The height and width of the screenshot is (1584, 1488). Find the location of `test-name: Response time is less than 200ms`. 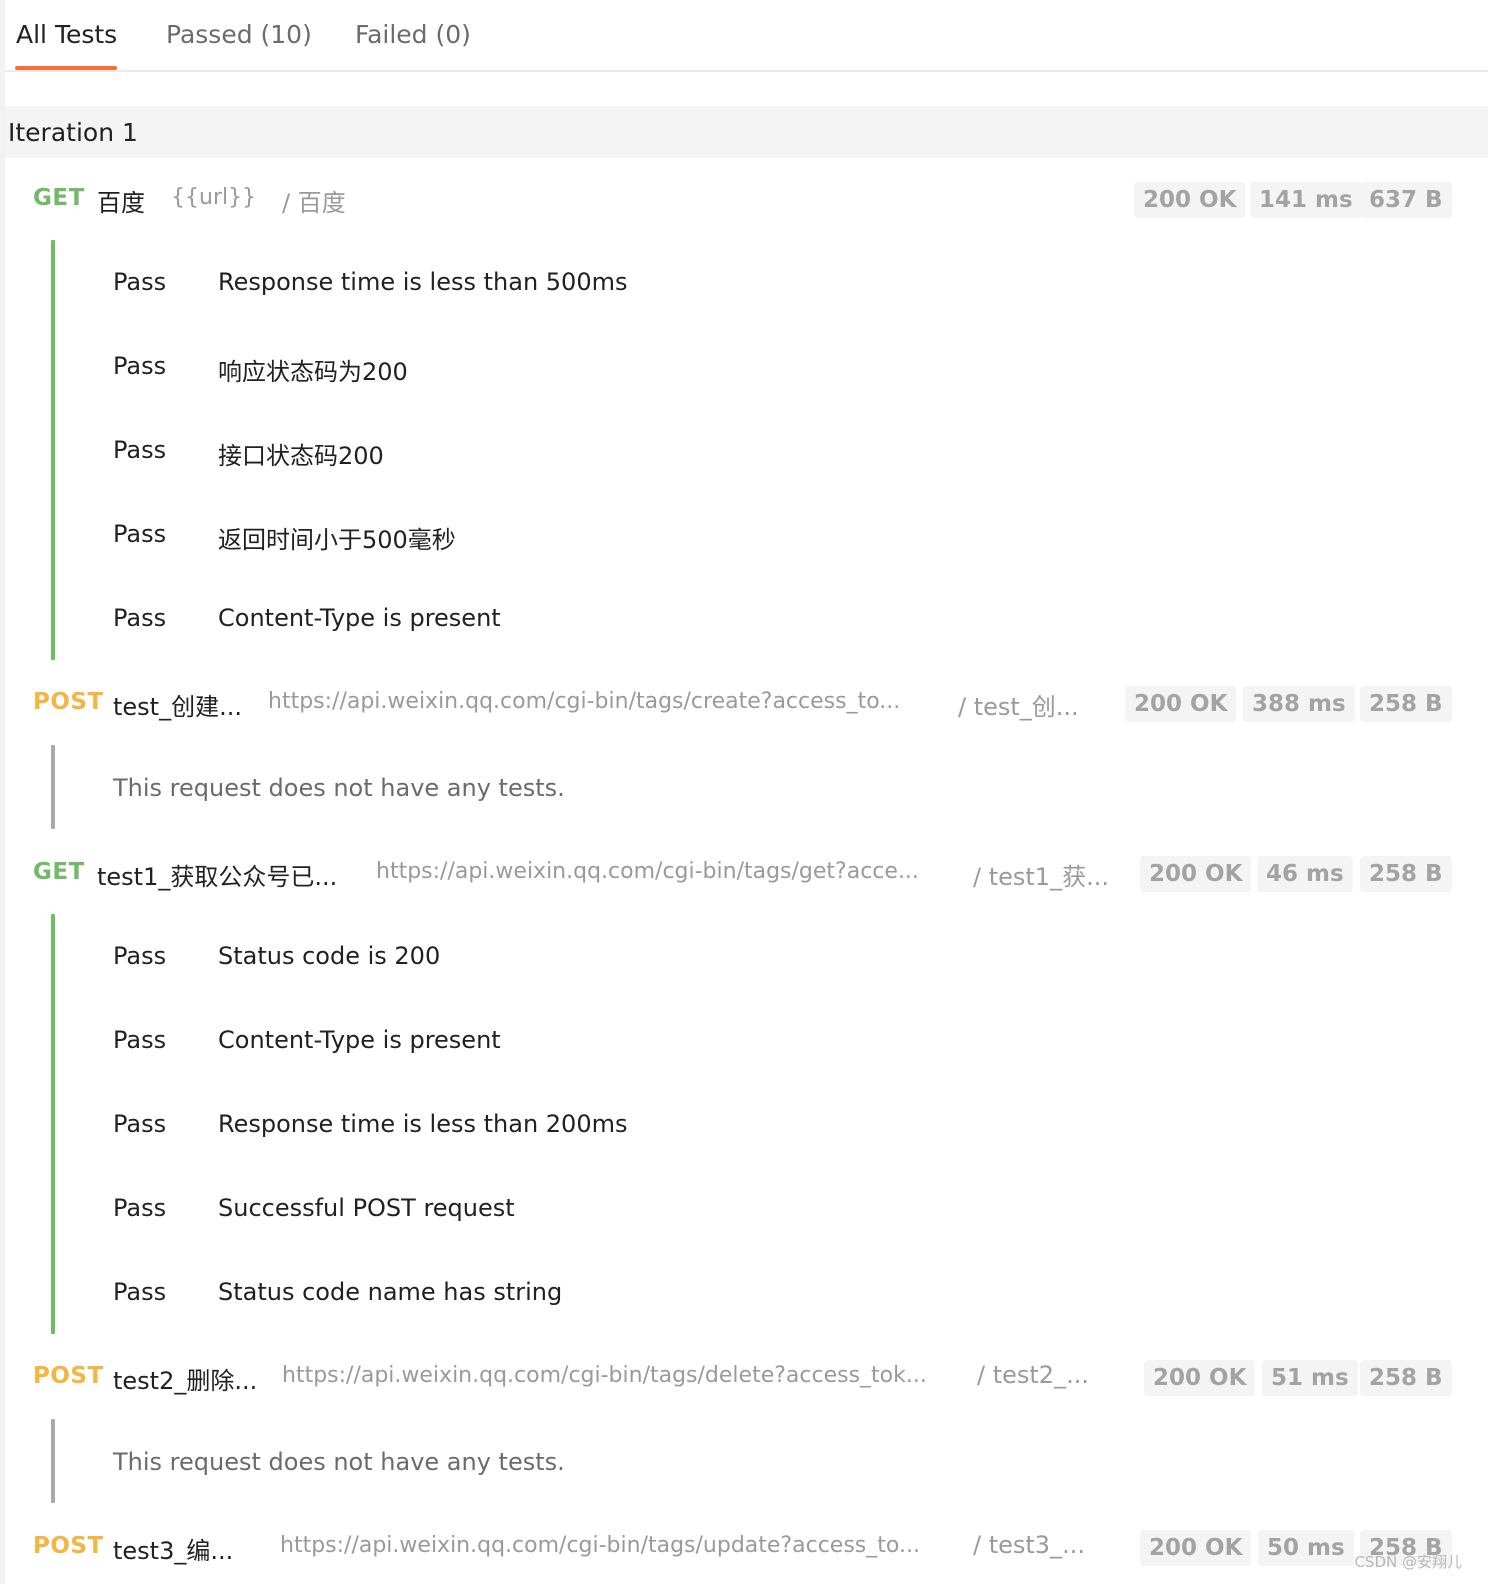

test-name: Response time is less than 200ms is located at coordinates (423, 1124).